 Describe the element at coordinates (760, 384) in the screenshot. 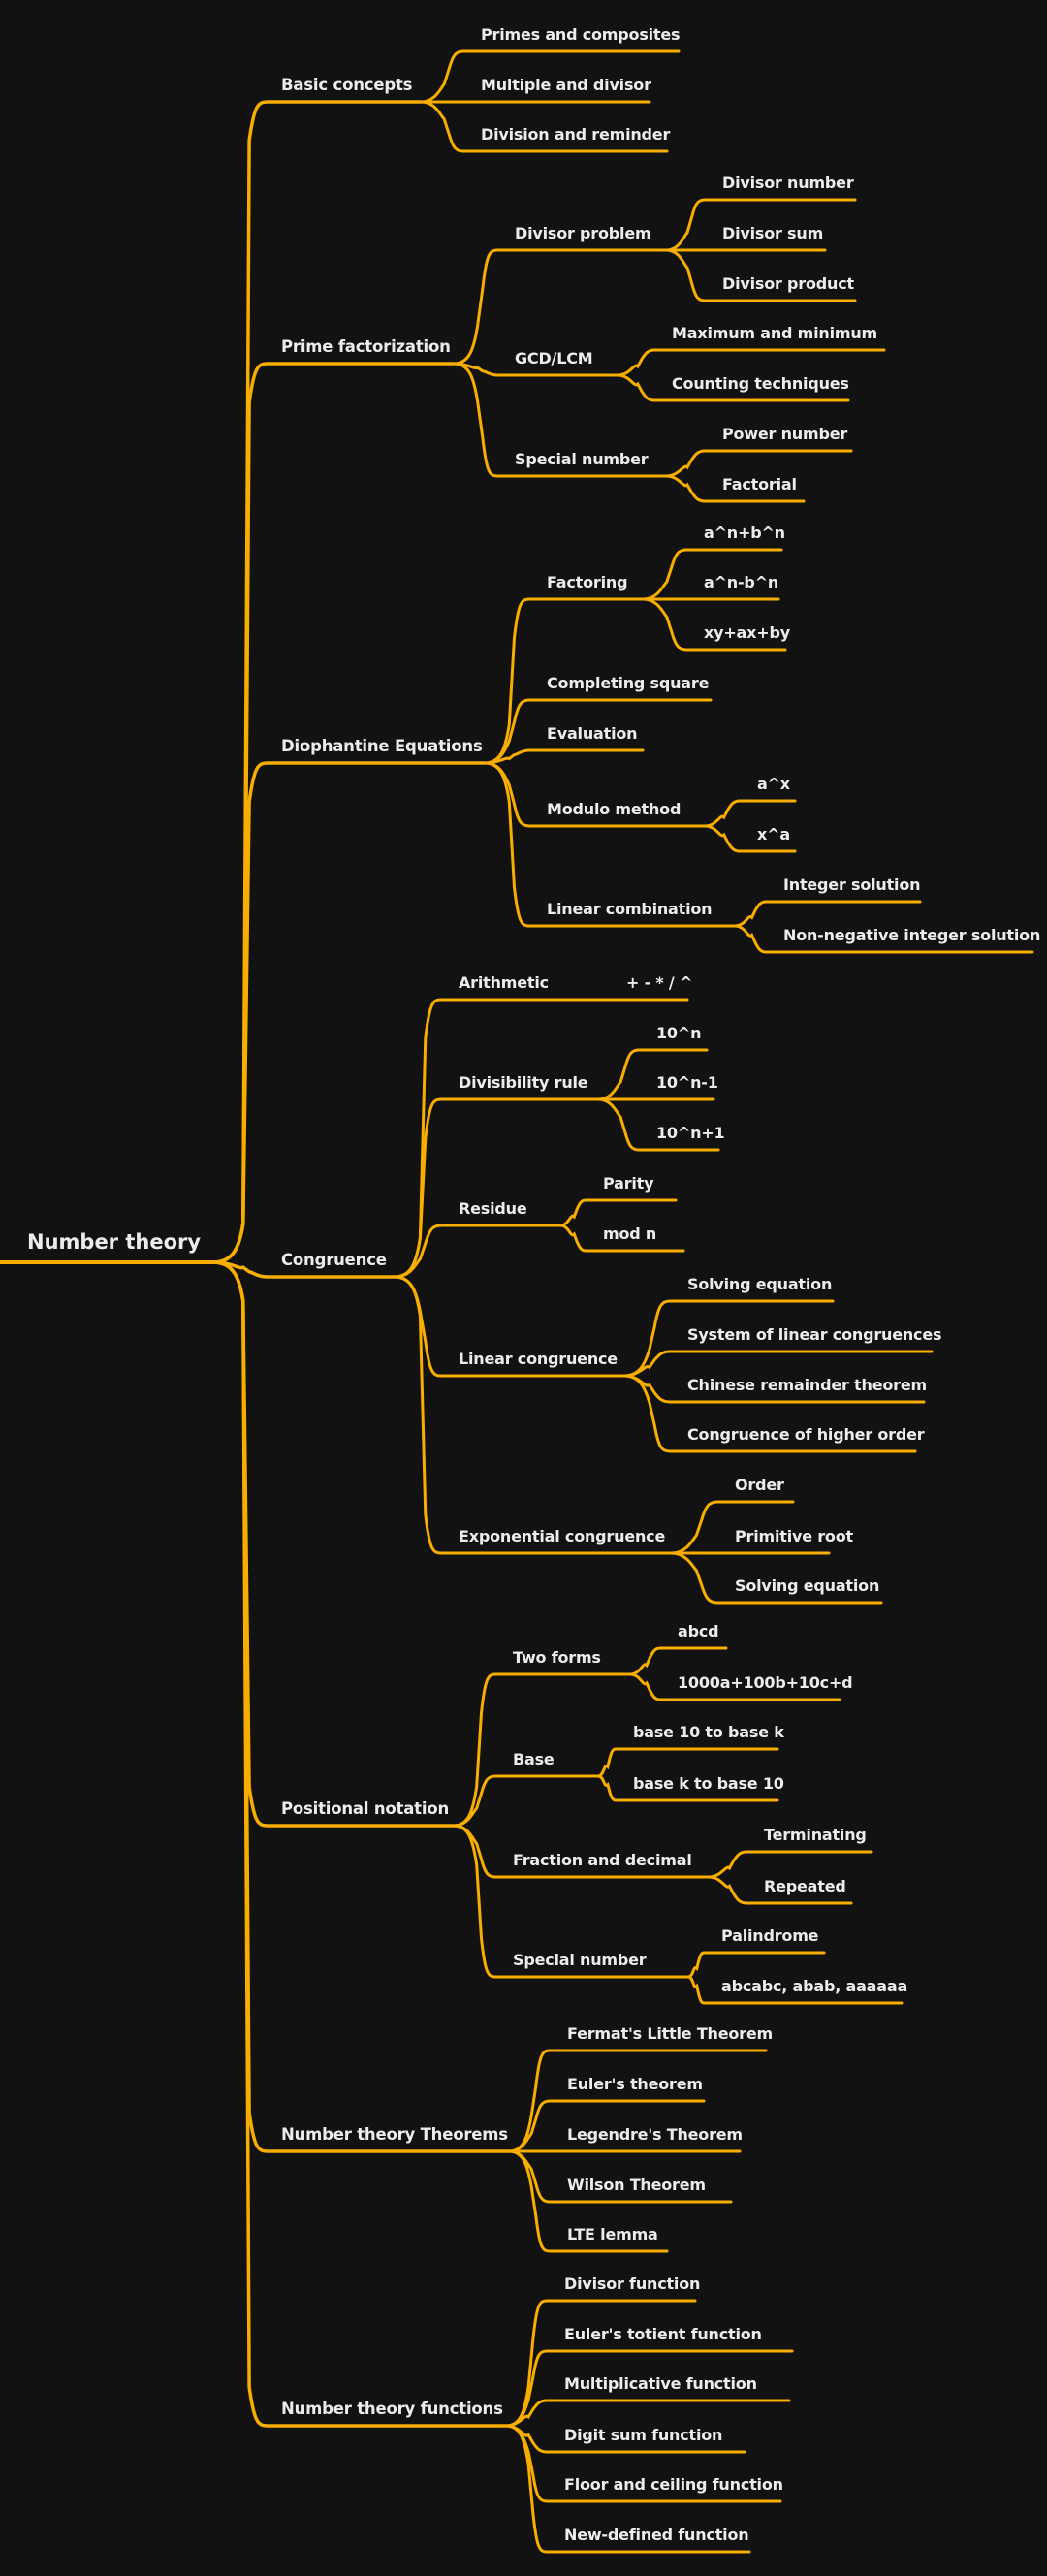

I see `node-label-counting-techniques: Counting techniques` at that location.